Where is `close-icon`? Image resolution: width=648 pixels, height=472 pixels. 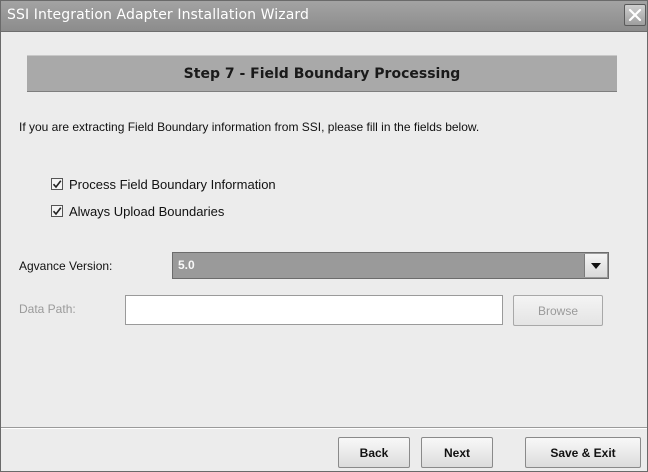
close-icon is located at coordinates (635, 15).